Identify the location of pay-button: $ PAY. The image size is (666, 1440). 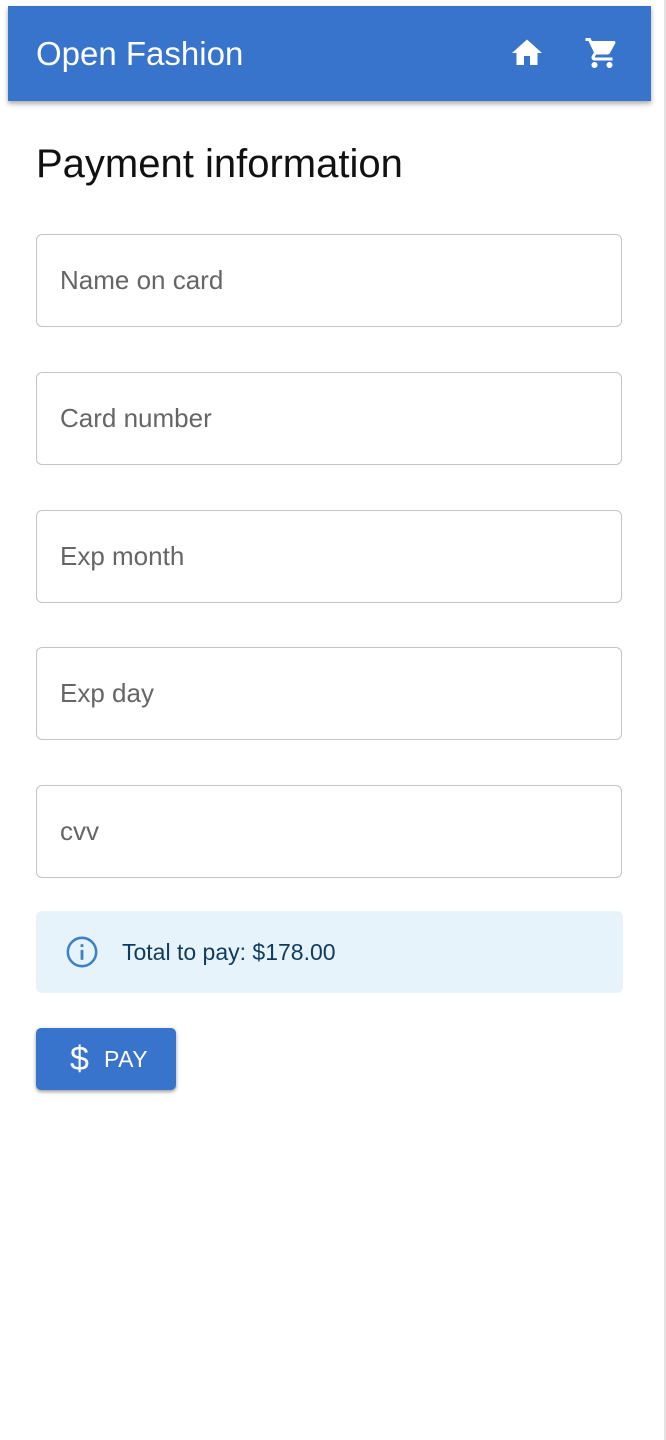
(106, 1059).